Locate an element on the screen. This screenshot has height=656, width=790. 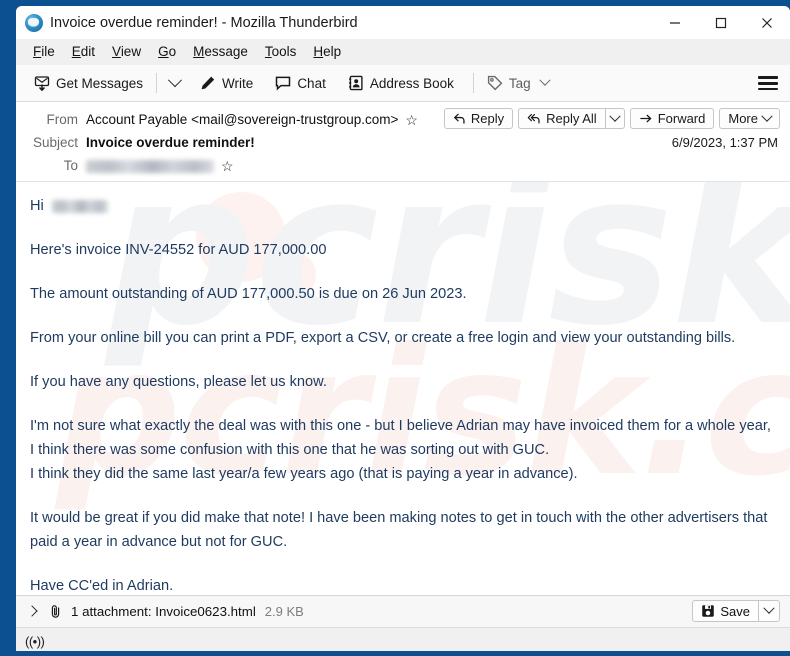
floppy-disk-icon is located at coordinates (708, 611).